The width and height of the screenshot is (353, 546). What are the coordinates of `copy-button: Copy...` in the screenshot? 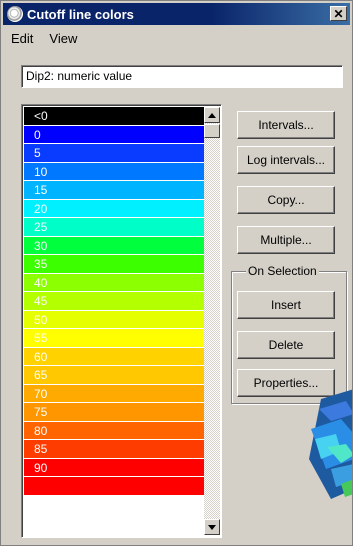 It's located at (286, 200).